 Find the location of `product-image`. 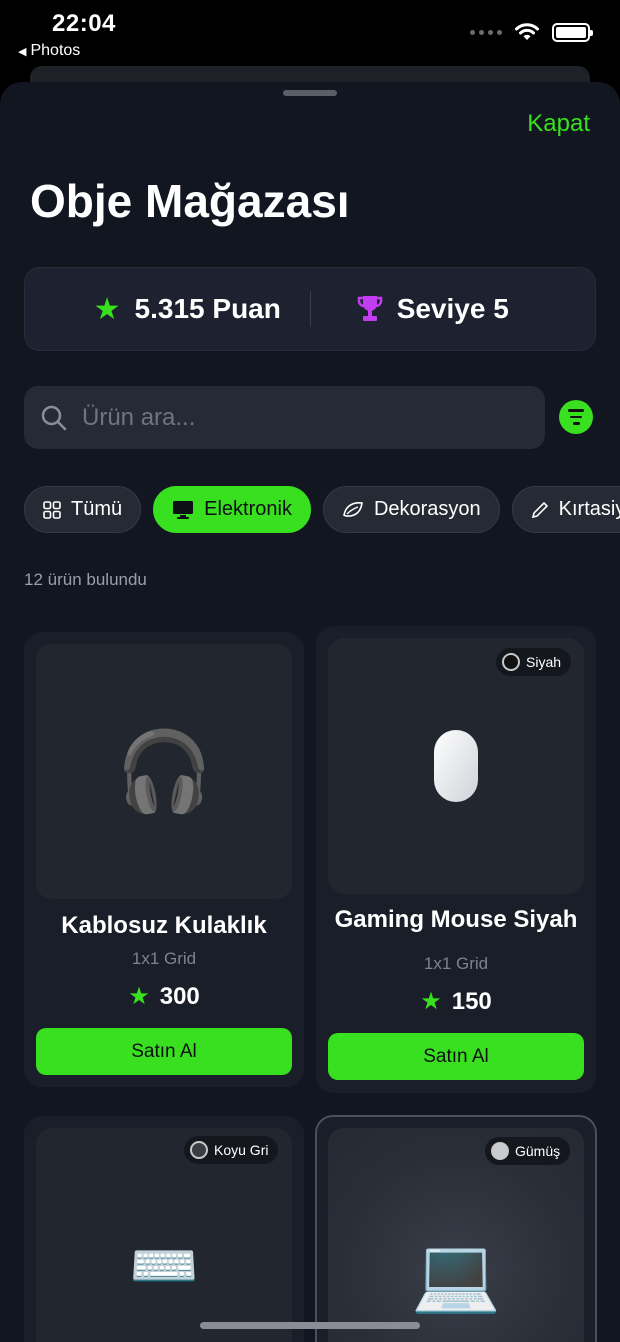

product-image is located at coordinates (456, 766).